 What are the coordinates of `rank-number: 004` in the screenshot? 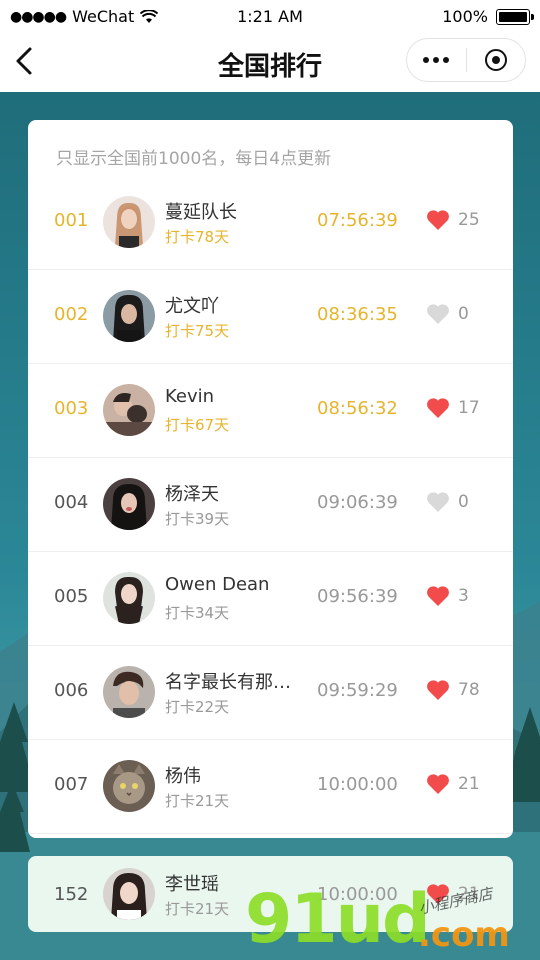 It's located at (71, 502).